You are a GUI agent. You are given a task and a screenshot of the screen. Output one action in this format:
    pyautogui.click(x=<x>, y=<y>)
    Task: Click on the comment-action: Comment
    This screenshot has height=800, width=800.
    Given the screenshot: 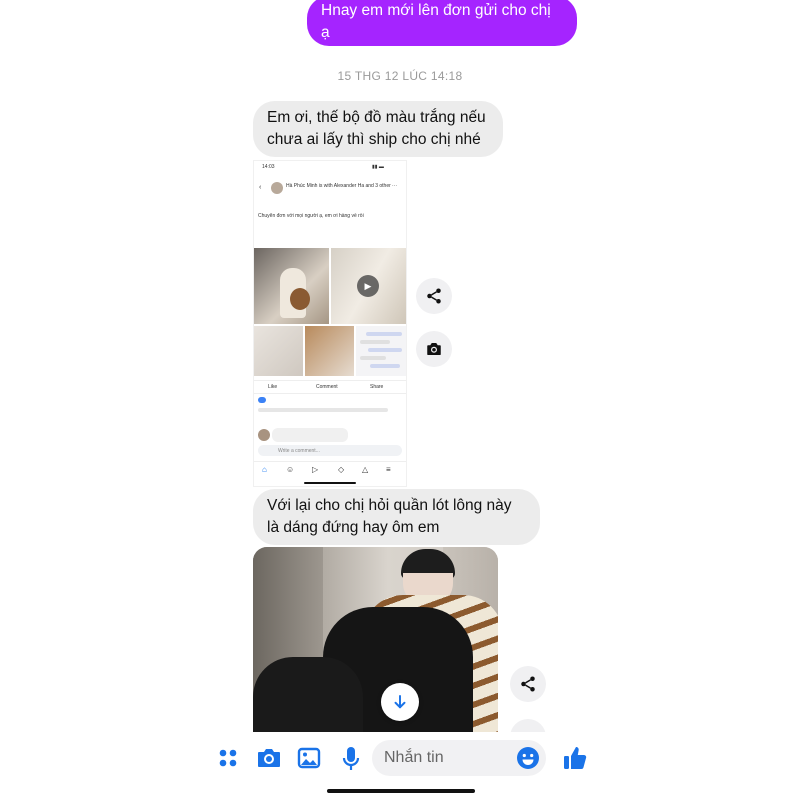 What is the action you would take?
    pyautogui.click(x=327, y=387)
    